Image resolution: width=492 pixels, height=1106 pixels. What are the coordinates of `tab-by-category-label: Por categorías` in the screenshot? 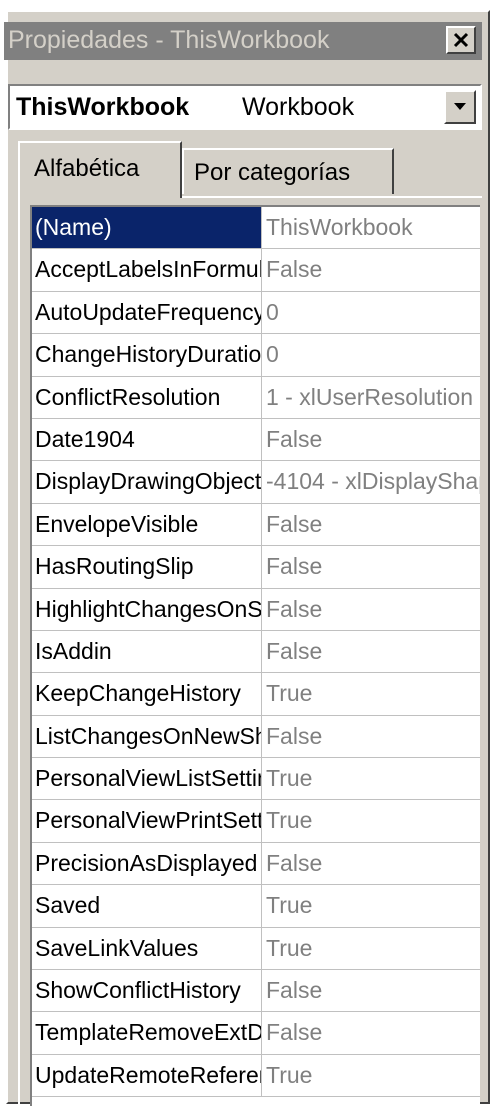 It's located at (272, 172).